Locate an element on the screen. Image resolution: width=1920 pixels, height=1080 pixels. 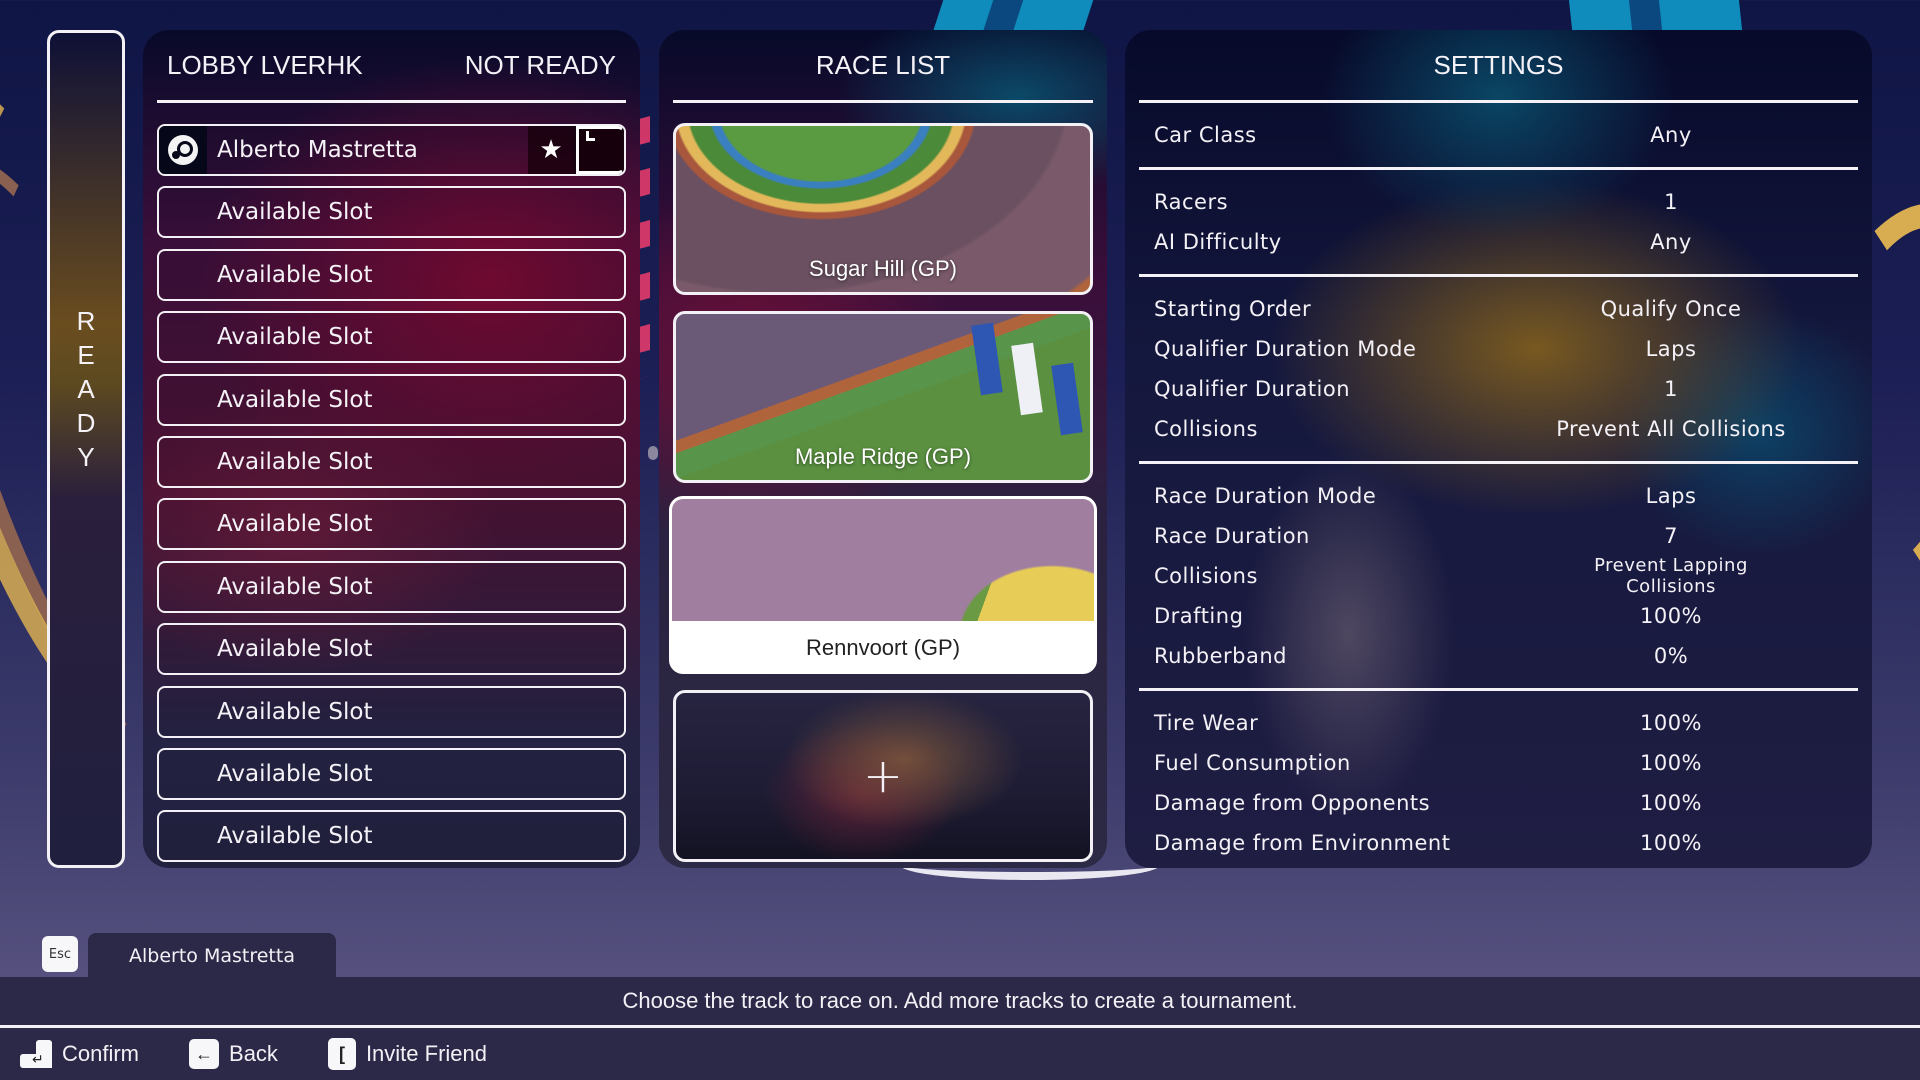
ready-letter: A is located at coordinates (86, 389).